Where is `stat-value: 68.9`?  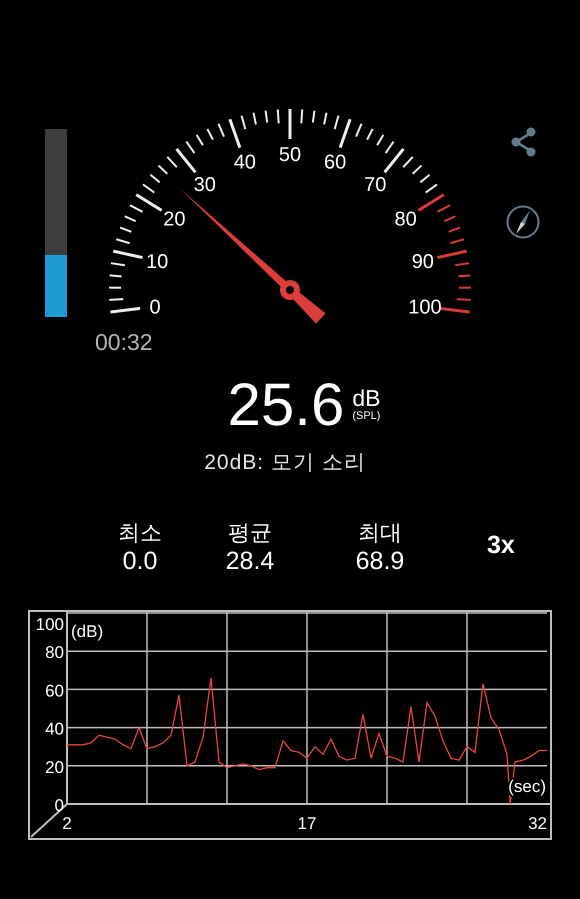 stat-value: 68.9 is located at coordinates (380, 561).